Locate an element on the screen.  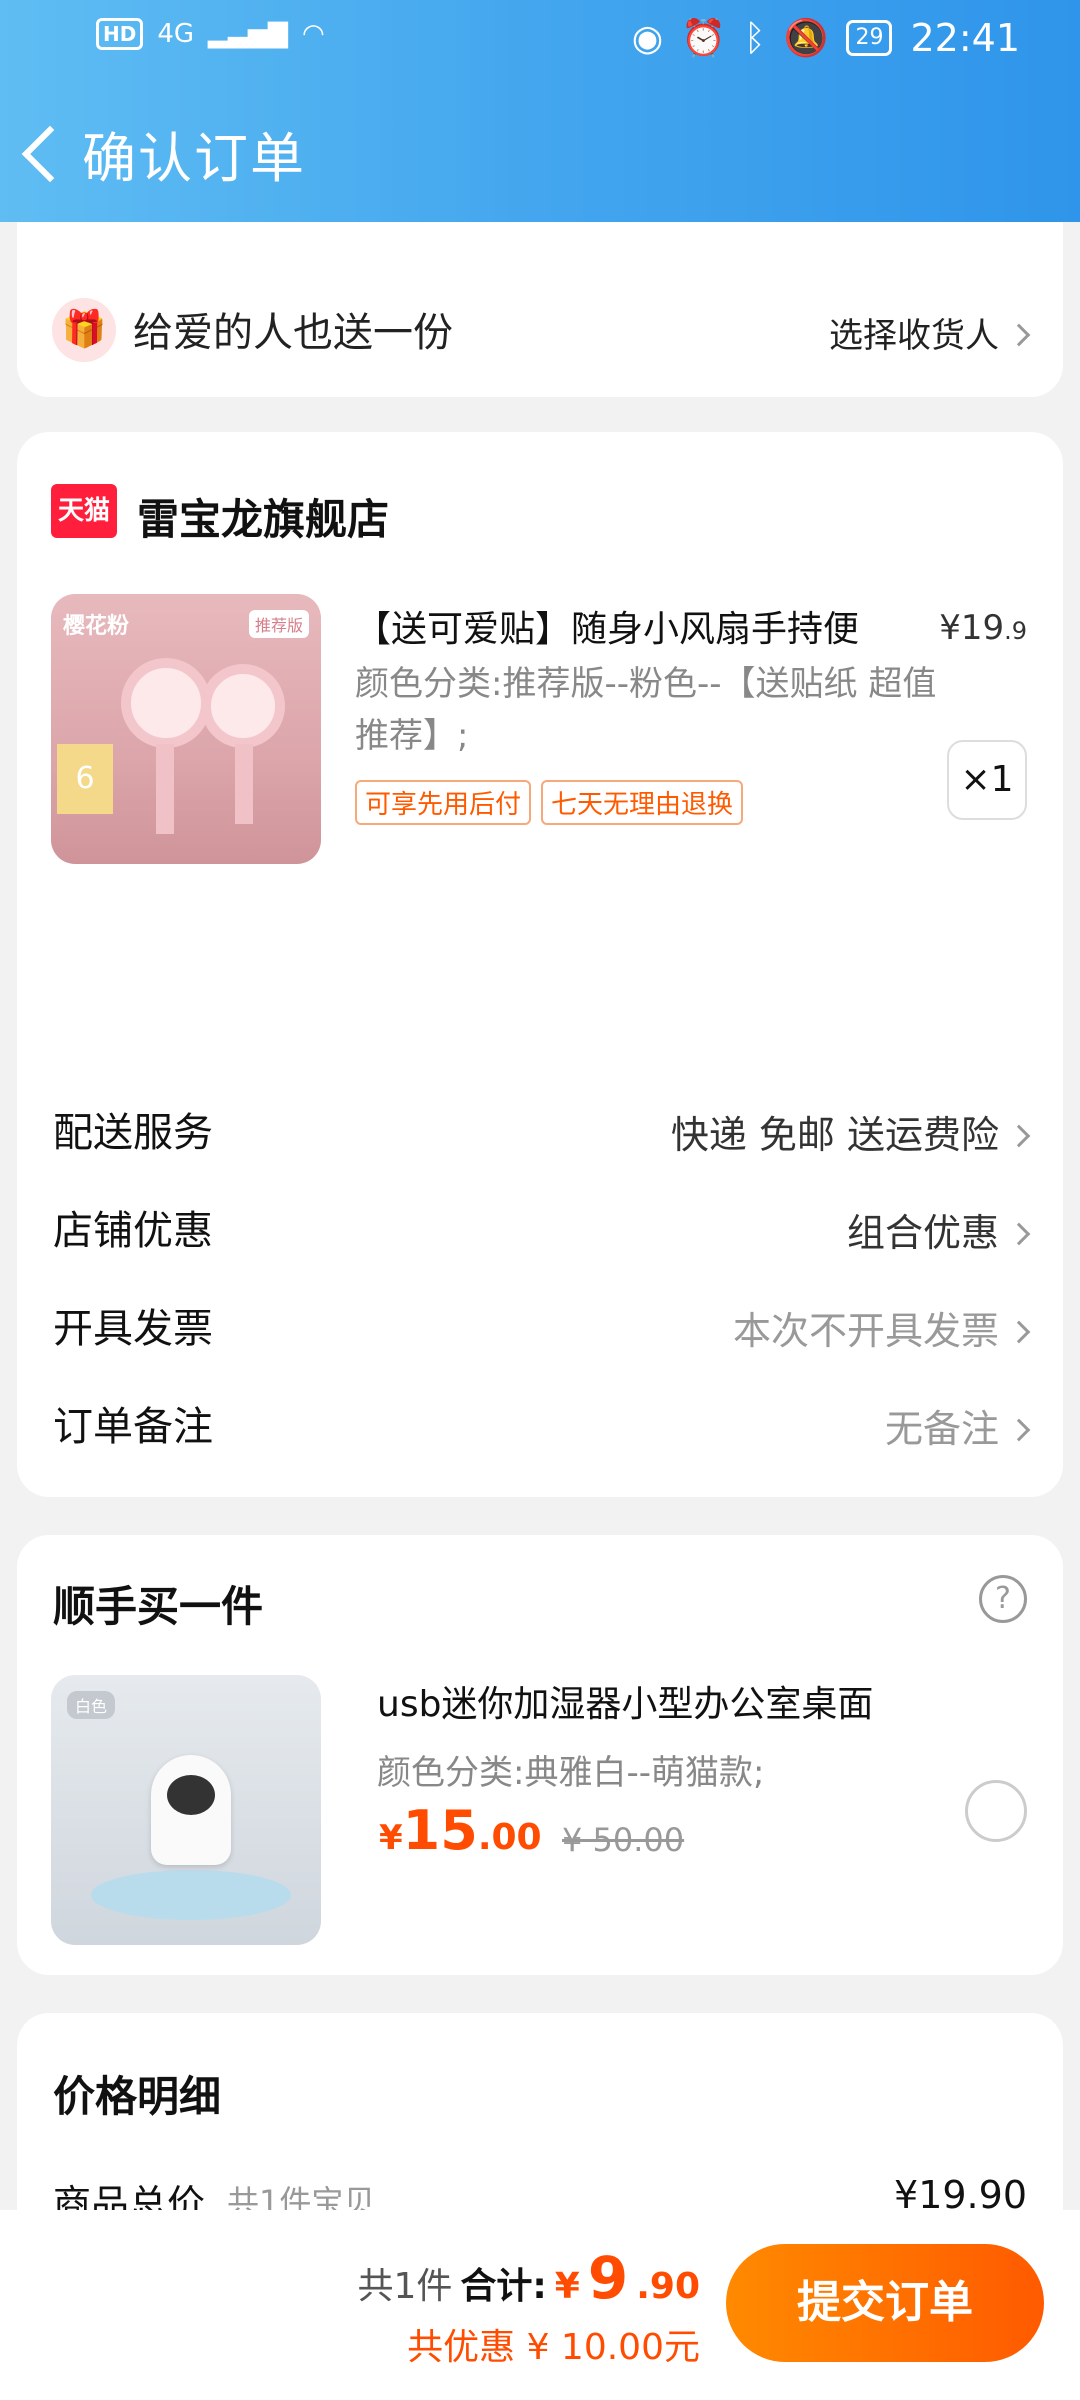
option-label: 开具发票 is located at coordinates (133, 1329).